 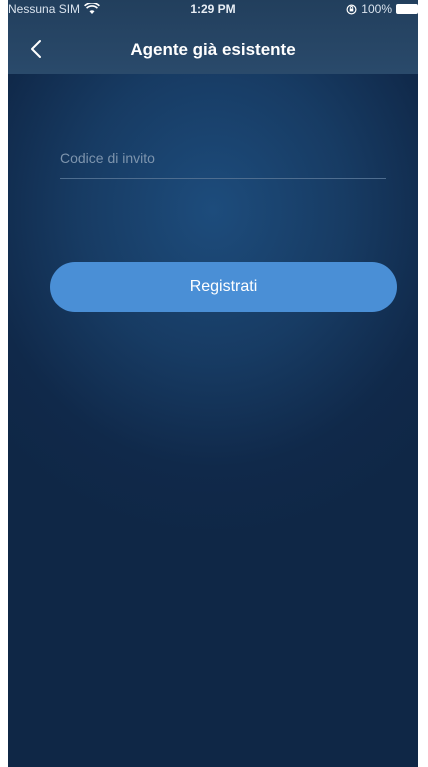 I want to click on battery-status: 100%, so click(x=382, y=9).